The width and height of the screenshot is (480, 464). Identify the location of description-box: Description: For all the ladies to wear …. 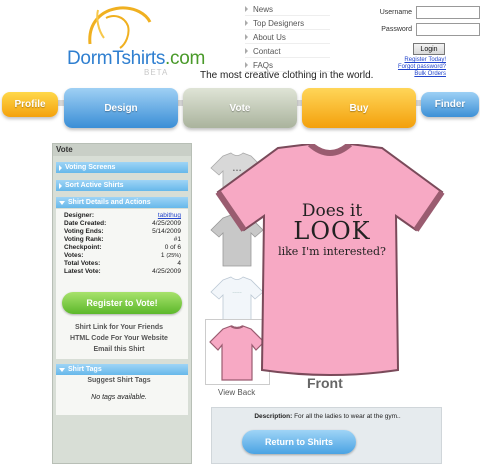
(326, 435).